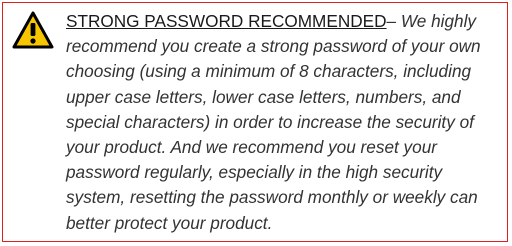  Describe the element at coordinates (393, 21) in the screenshot. I see `notice-dash: –` at that location.